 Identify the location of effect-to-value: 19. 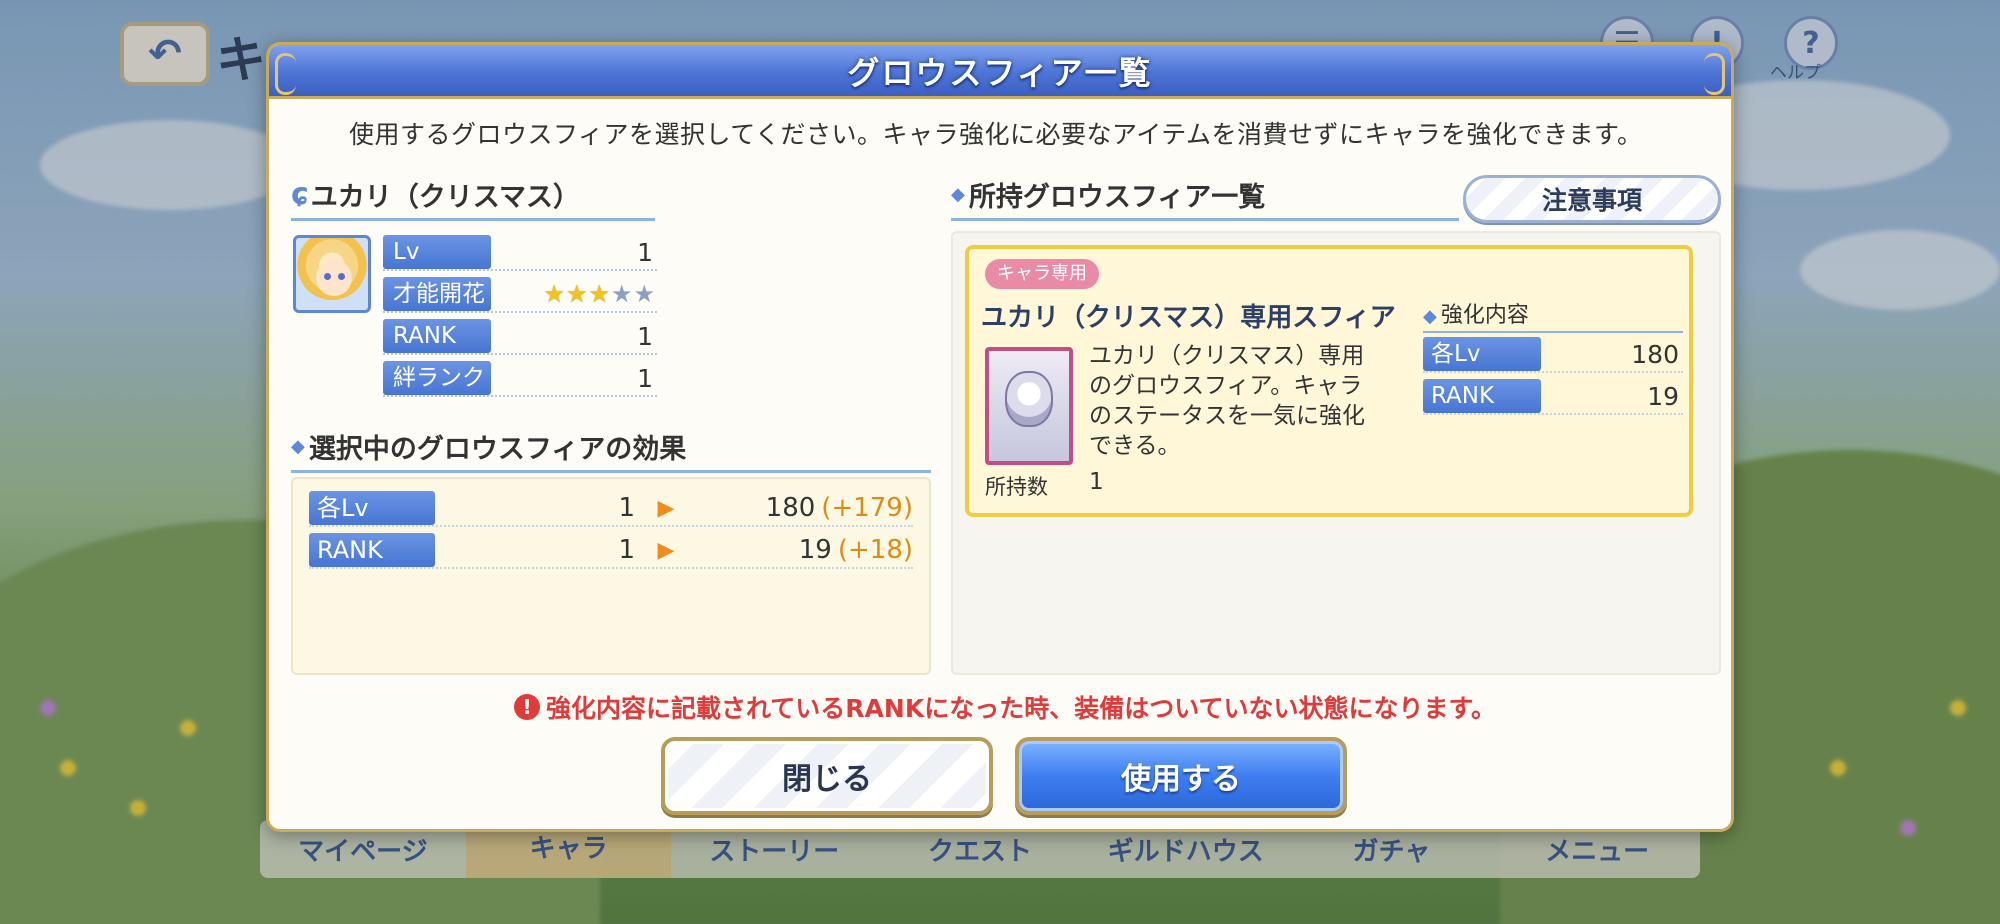
(815, 550).